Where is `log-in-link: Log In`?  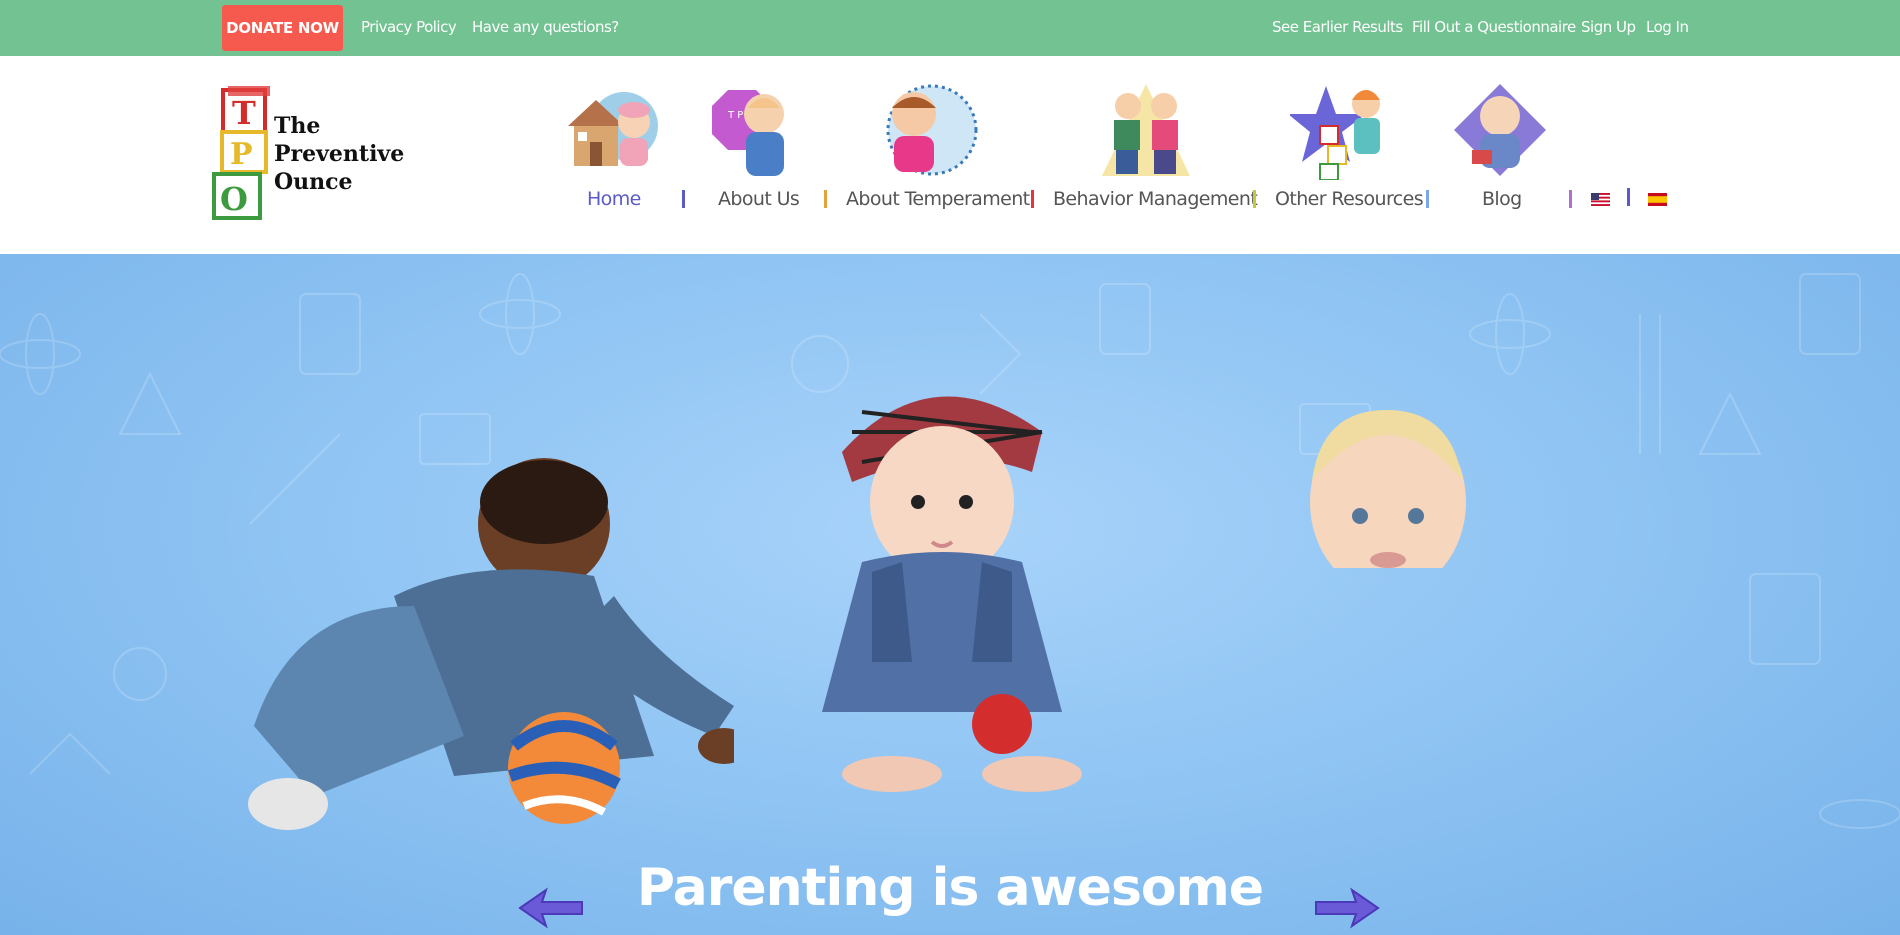
log-in-link: Log In is located at coordinates (1667, 27).